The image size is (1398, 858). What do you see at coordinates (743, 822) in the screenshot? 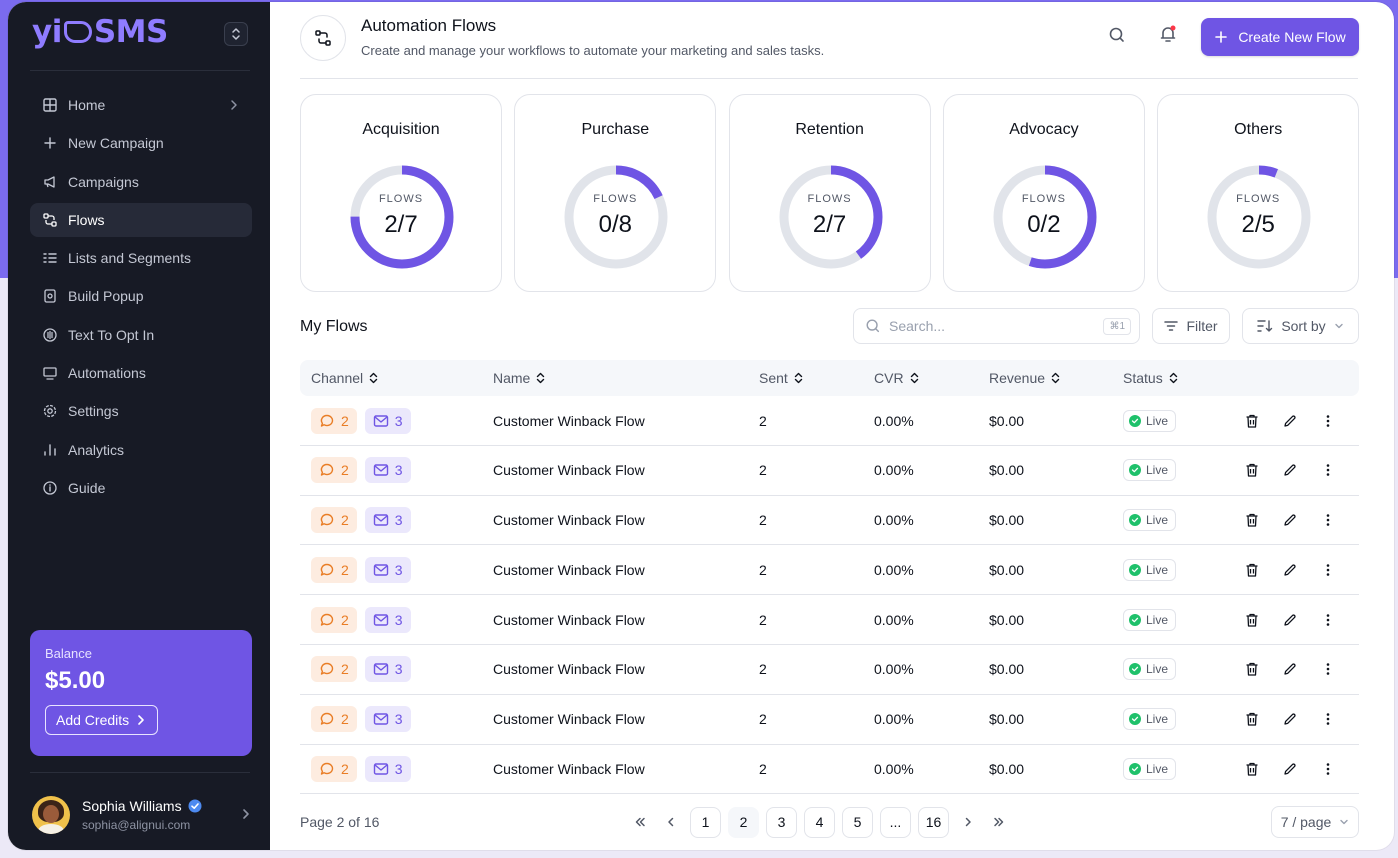
I see `page-button-2: 2` at bounding box center [743, 822].